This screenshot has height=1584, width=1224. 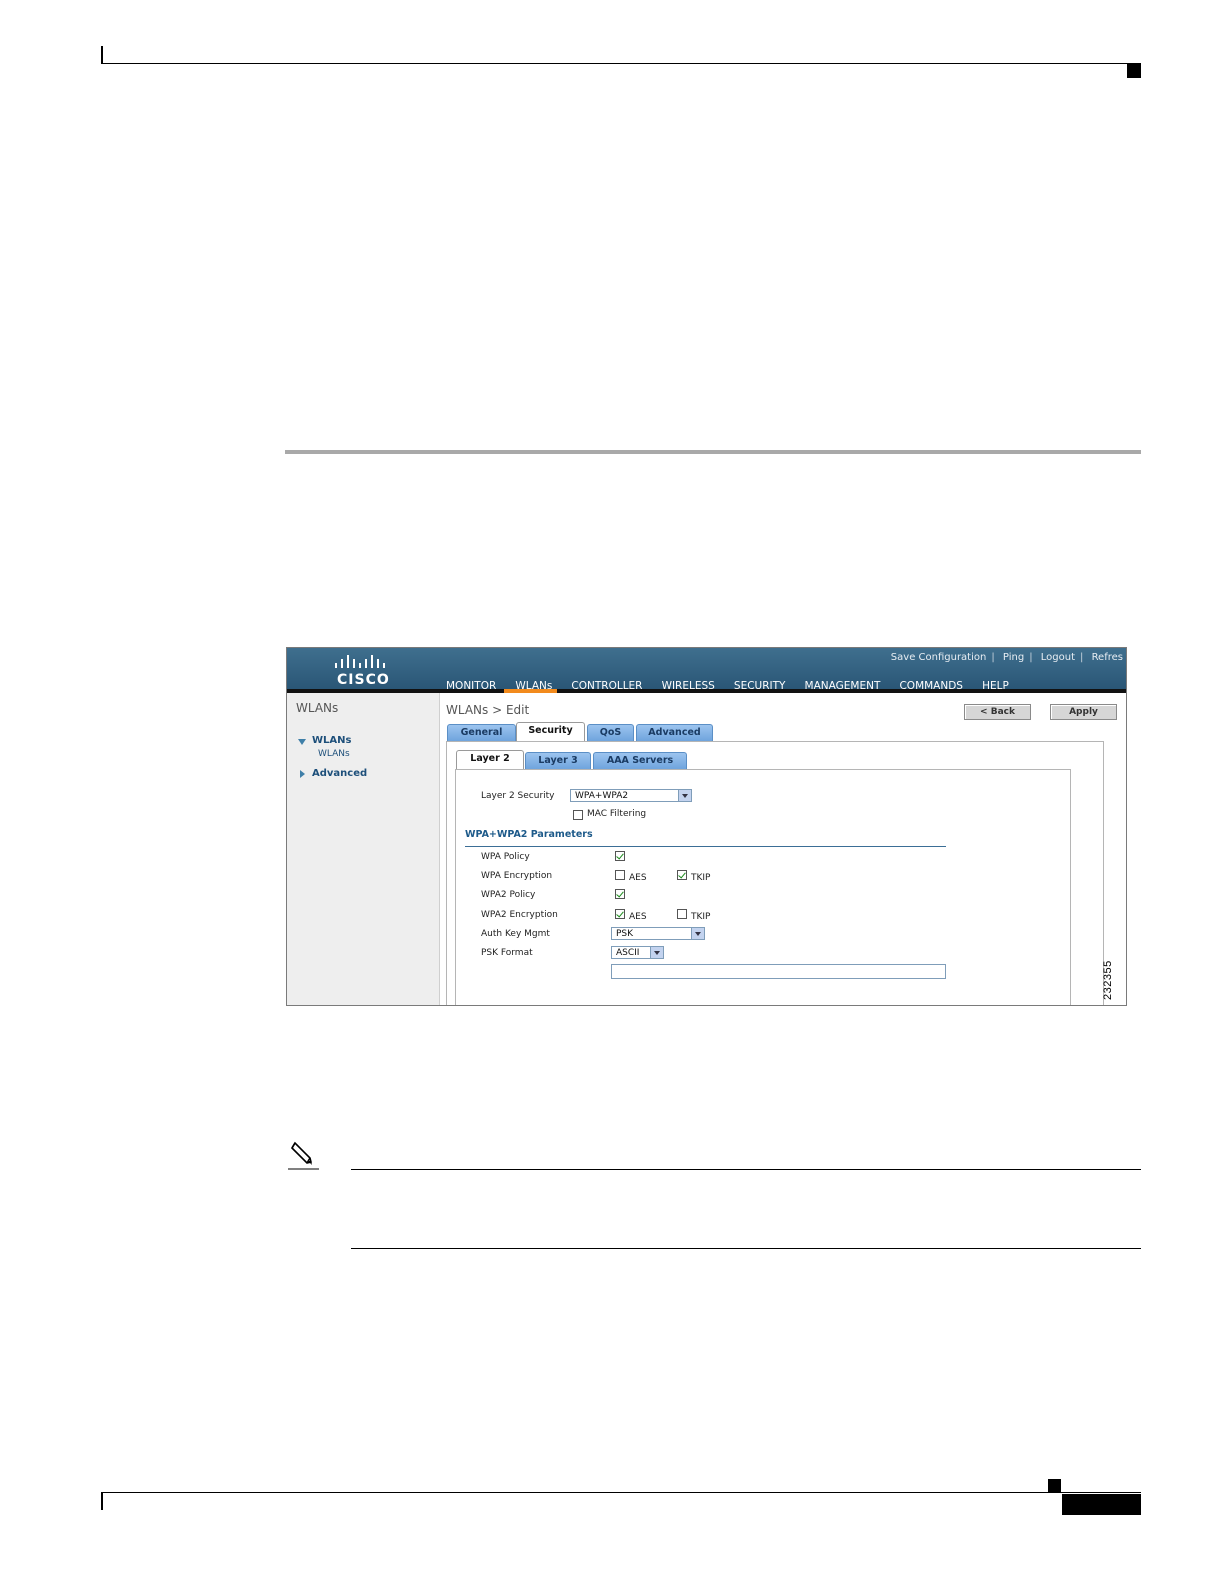 I want to click on psk-format-label: PSK Format, so click(x=507, y=953).